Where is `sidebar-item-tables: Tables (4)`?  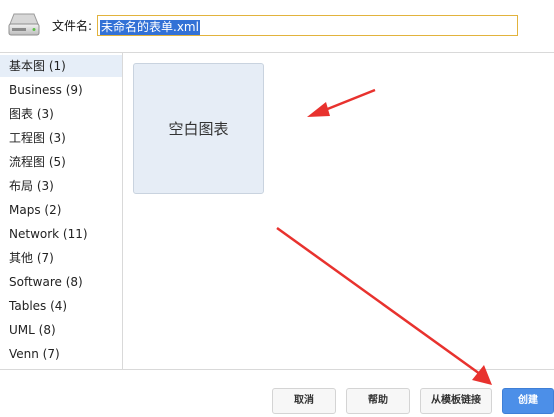 sidebar-item-tables: Tables (4) is located at coordinates (61, 306).